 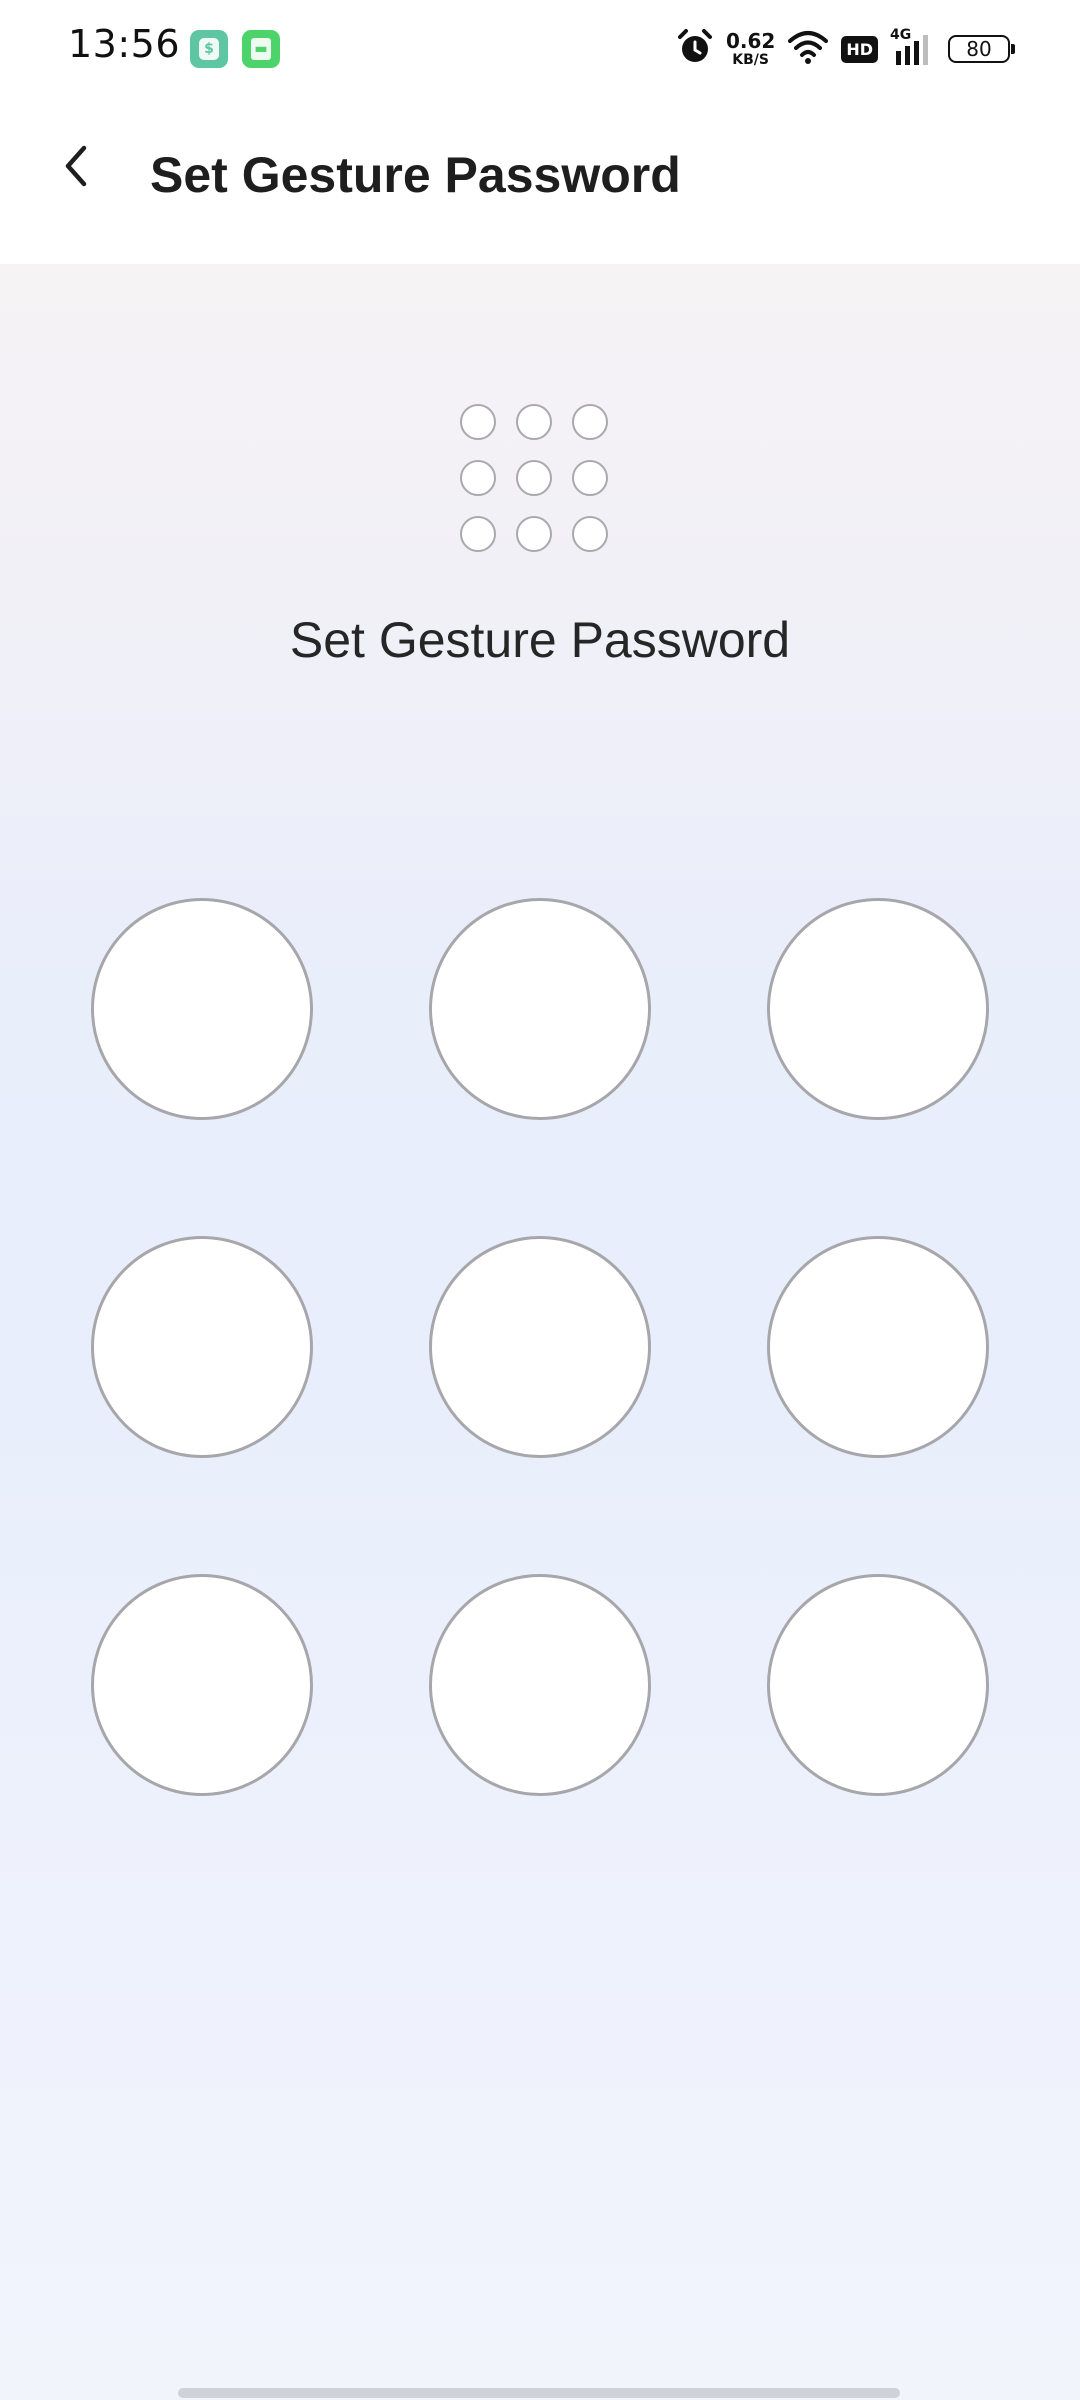 What do you see at coordinates (750, 41) in the screenshot?
I see `network-speed-value: 0.62` at bounding box center [750, 41].